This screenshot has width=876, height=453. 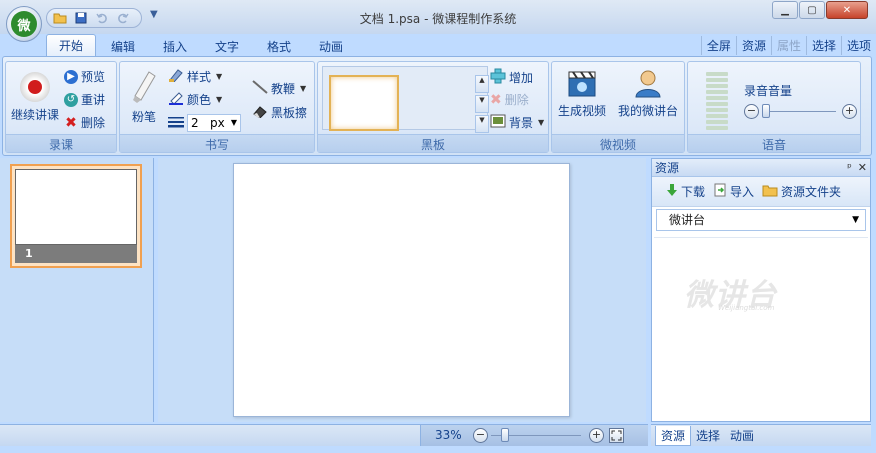 I want to click on group-video-label: 微视频, so click(x=618, y=143).